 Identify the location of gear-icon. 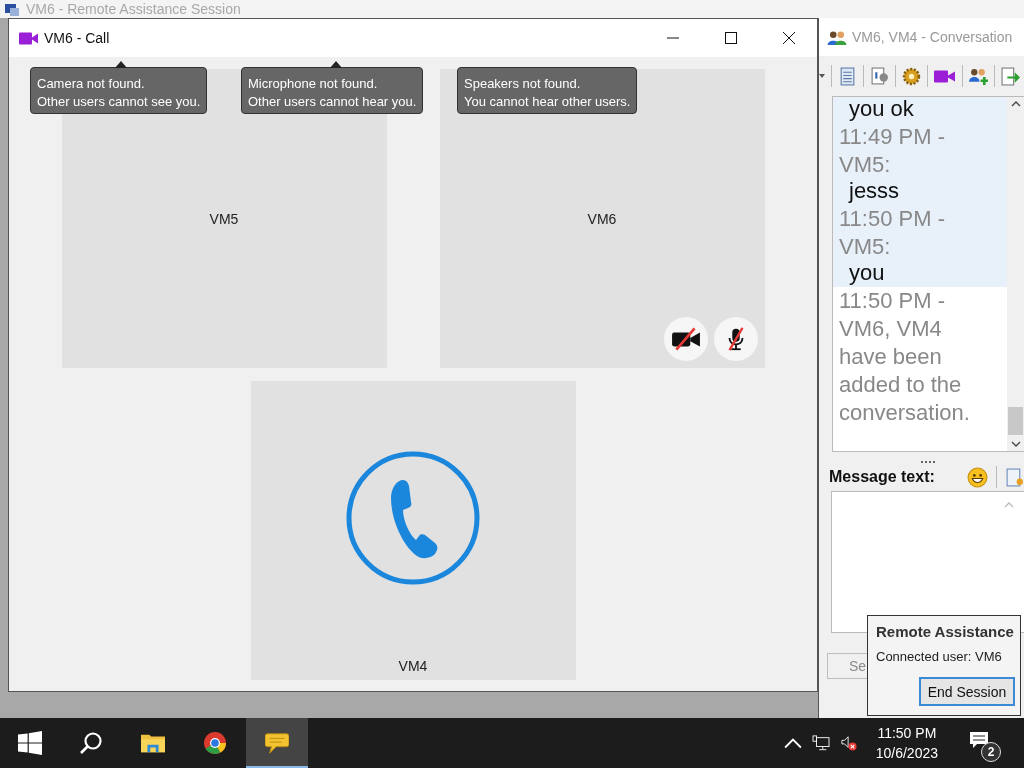
(911, 76).